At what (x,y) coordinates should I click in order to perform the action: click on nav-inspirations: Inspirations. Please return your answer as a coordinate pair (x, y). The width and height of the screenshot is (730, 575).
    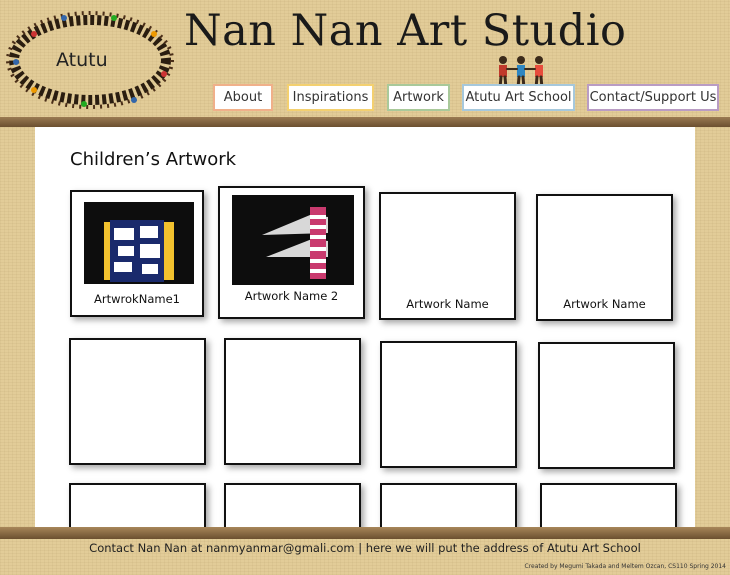
    Looking at the image, I should click on (330, 97).